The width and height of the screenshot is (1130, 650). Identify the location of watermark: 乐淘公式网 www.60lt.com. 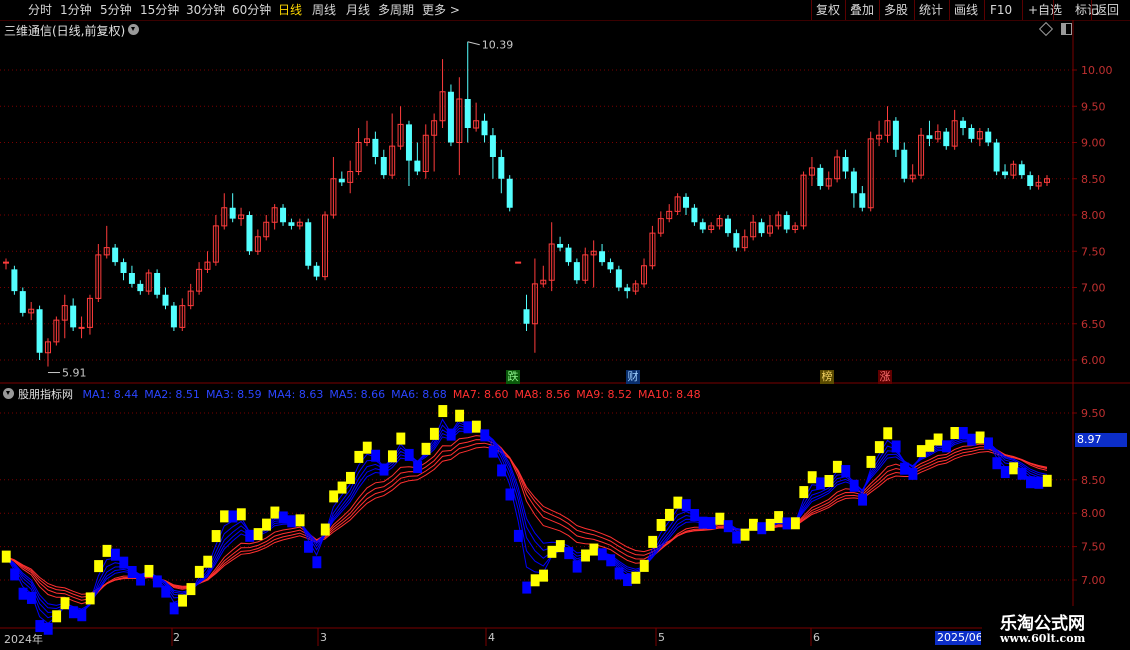
(1056, 628).